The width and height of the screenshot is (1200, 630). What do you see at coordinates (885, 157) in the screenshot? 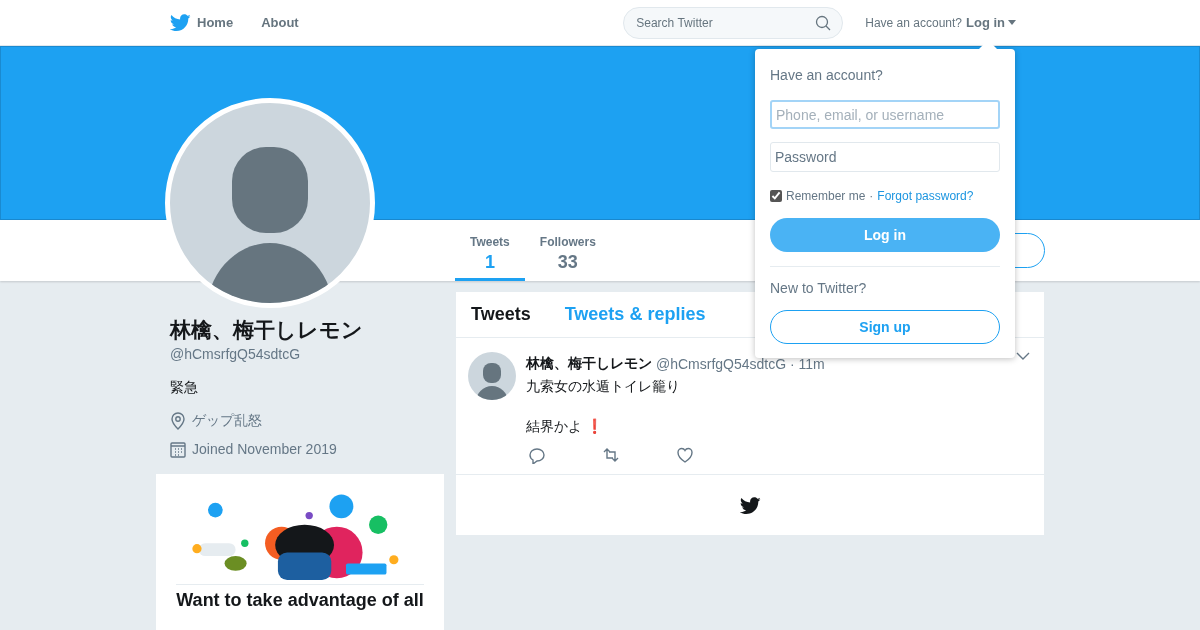
I see `password-field: Password` at bounding box center [885, 157].